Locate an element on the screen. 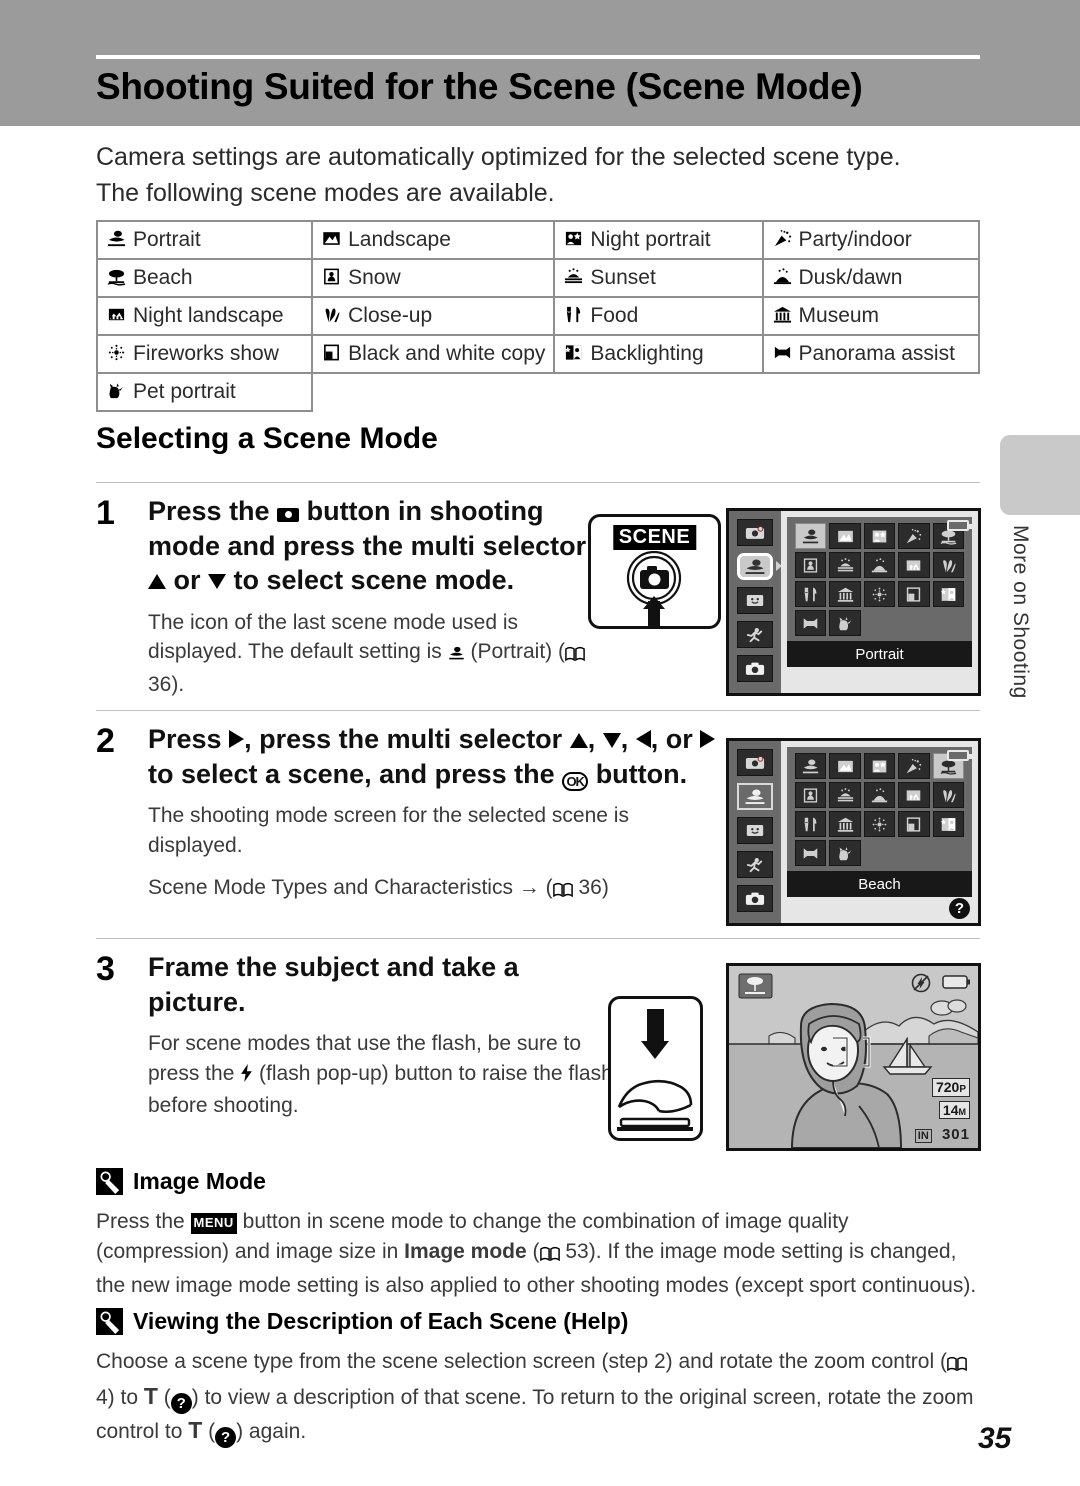 Image resolution: width=1080 pixels, height=1486 pixels. step-1-body-part-c: 36). is located at coordinates (166, 685).